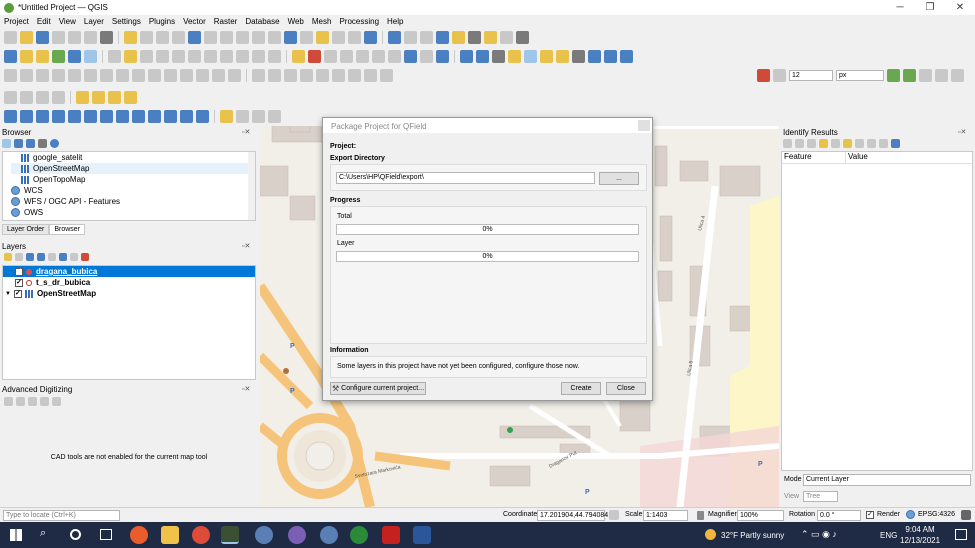 This screenshot has height=548, width=975. What do you see at coordinates (201, 535) in the screenshot?
I see `chrome-icon` at bounding box center [201, 535].